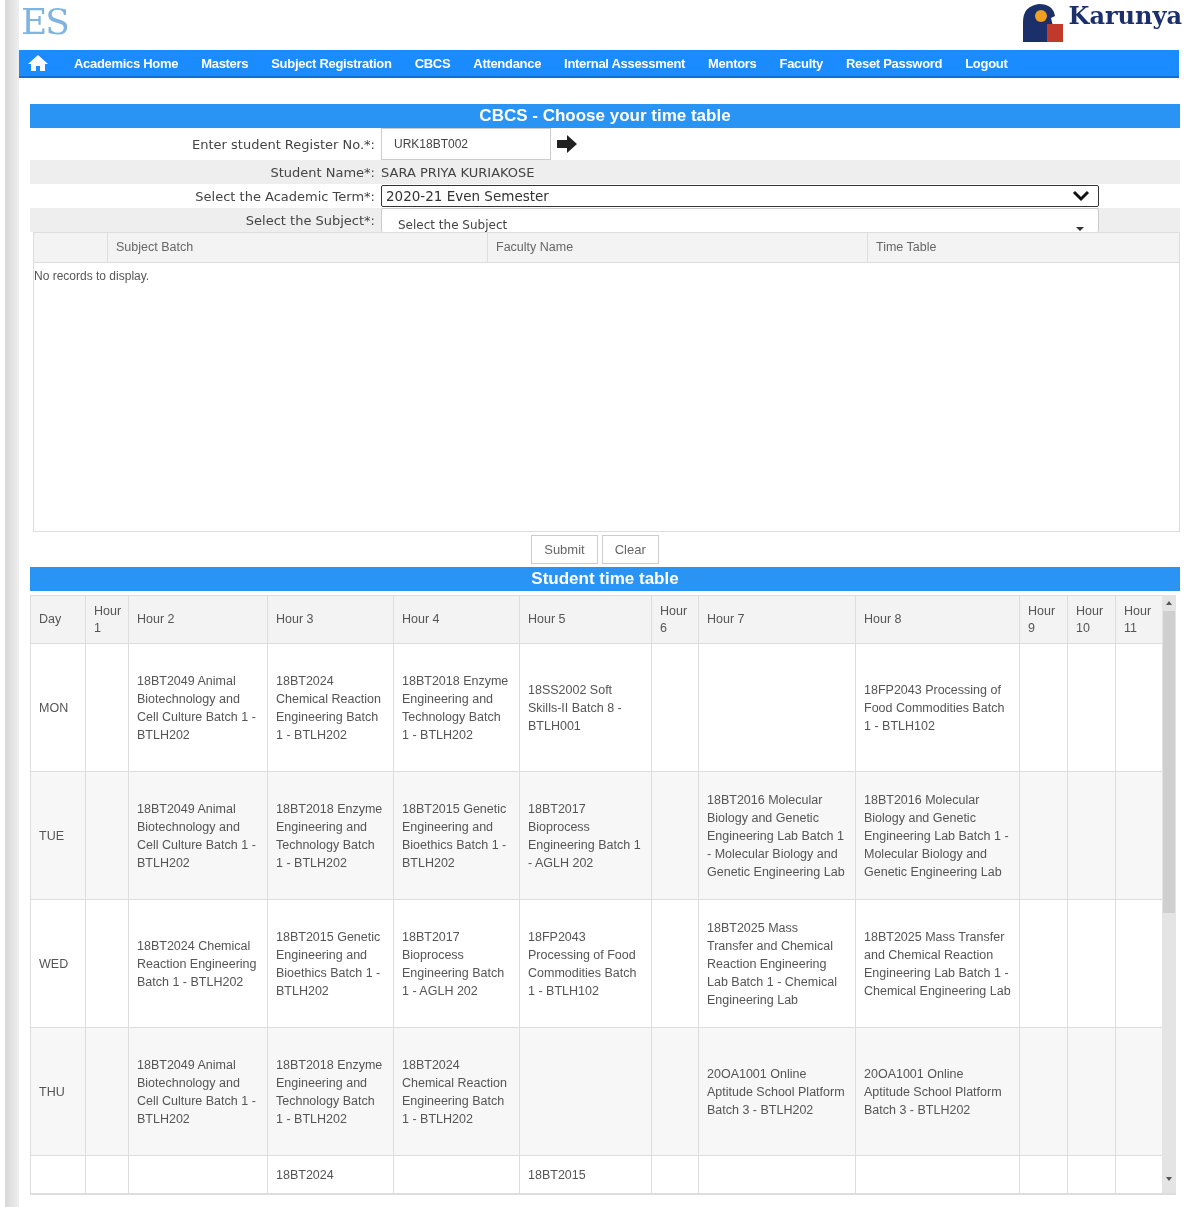  What do you see at coordinates (1091, 619) in the screenshot?
I see `column-header: Hour 10` at bounding box center [1091, 619].